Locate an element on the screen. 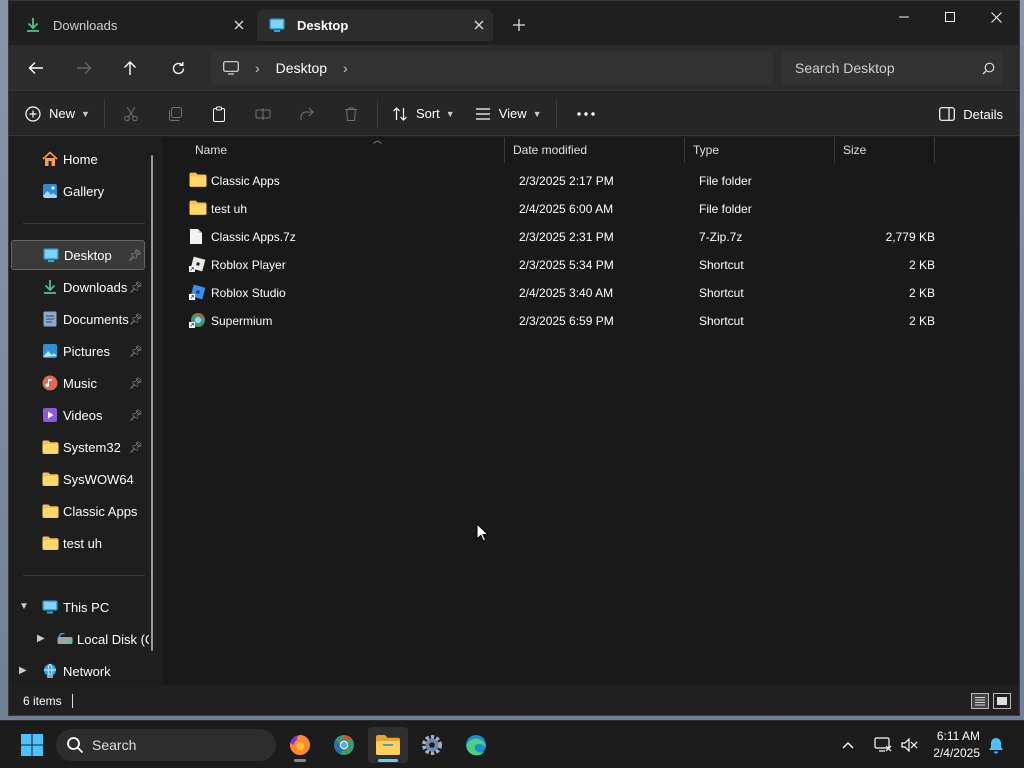  search-box: Search Desktop is located at coordinates (892, 68).